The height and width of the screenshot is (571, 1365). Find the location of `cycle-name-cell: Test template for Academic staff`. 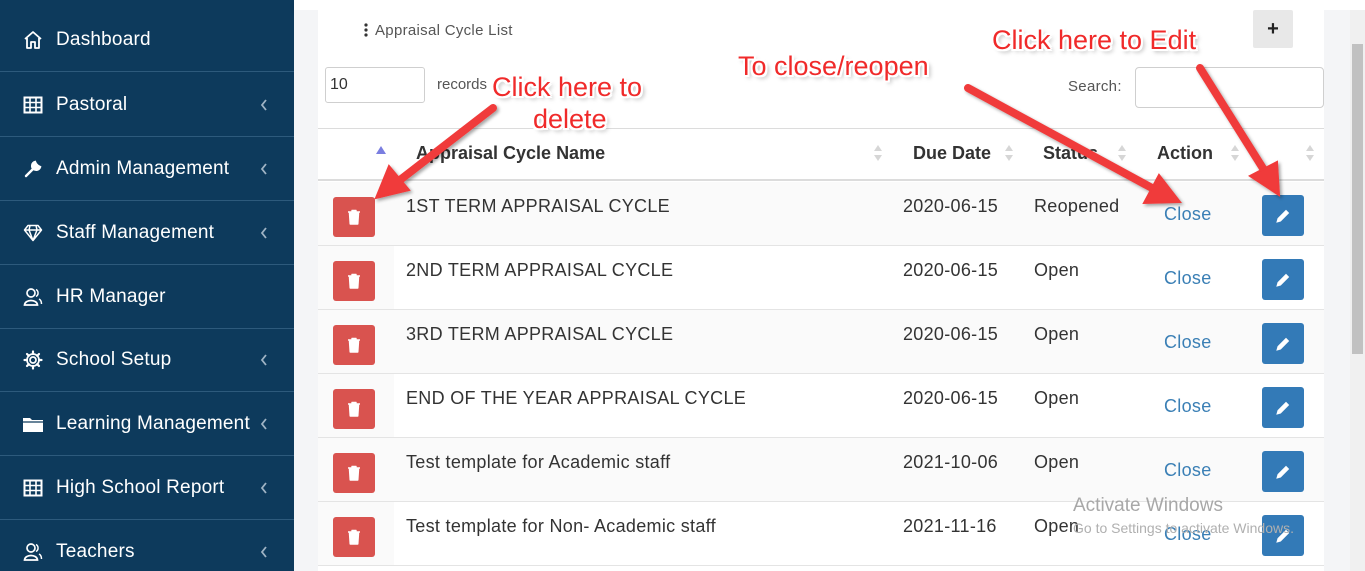

cycle-name-cell: Test template for Academic staff is located at coordinates (538, 462).